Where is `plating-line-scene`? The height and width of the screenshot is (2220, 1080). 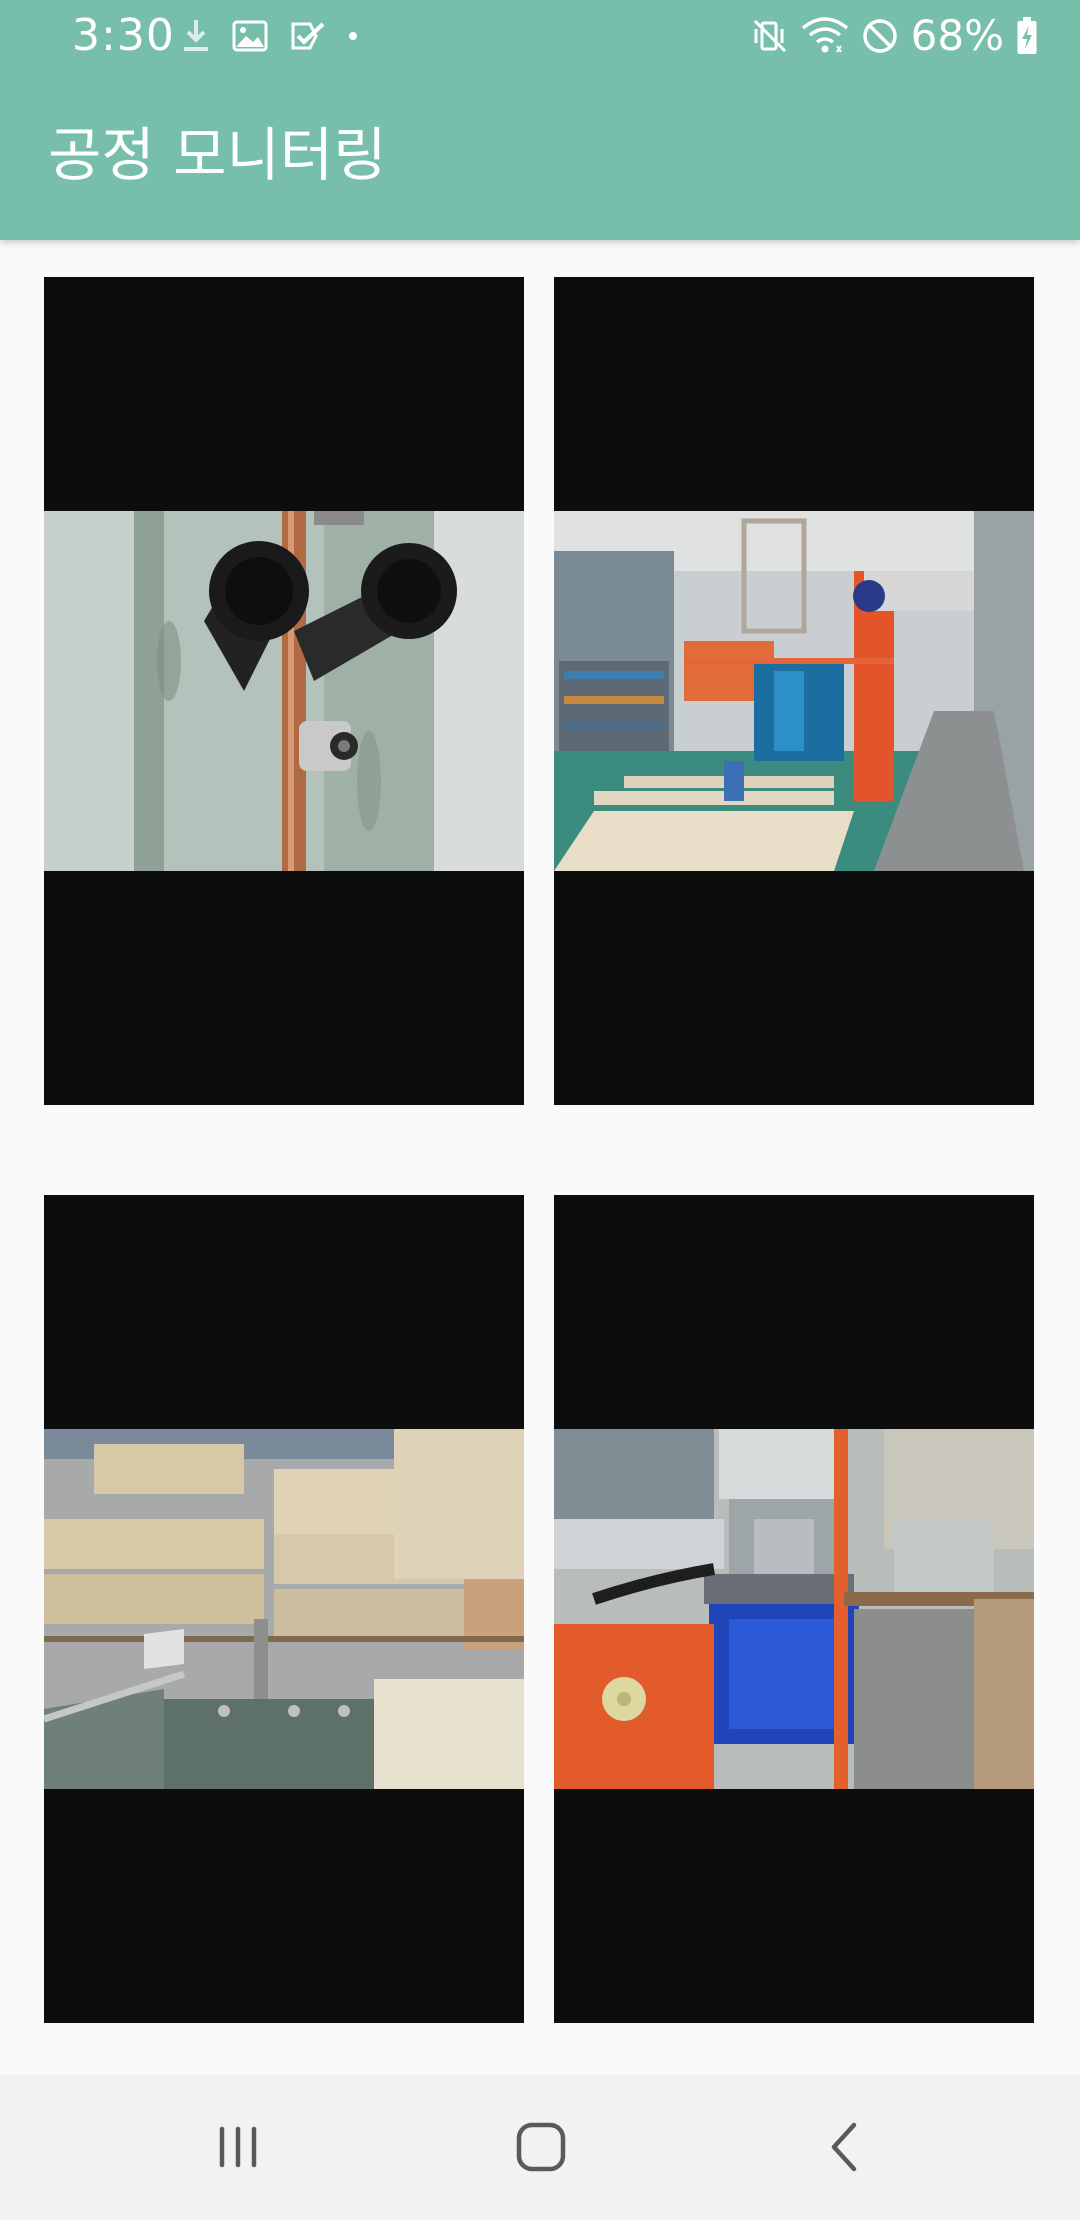 plating-line-scene is located at coordinates (794, 691).